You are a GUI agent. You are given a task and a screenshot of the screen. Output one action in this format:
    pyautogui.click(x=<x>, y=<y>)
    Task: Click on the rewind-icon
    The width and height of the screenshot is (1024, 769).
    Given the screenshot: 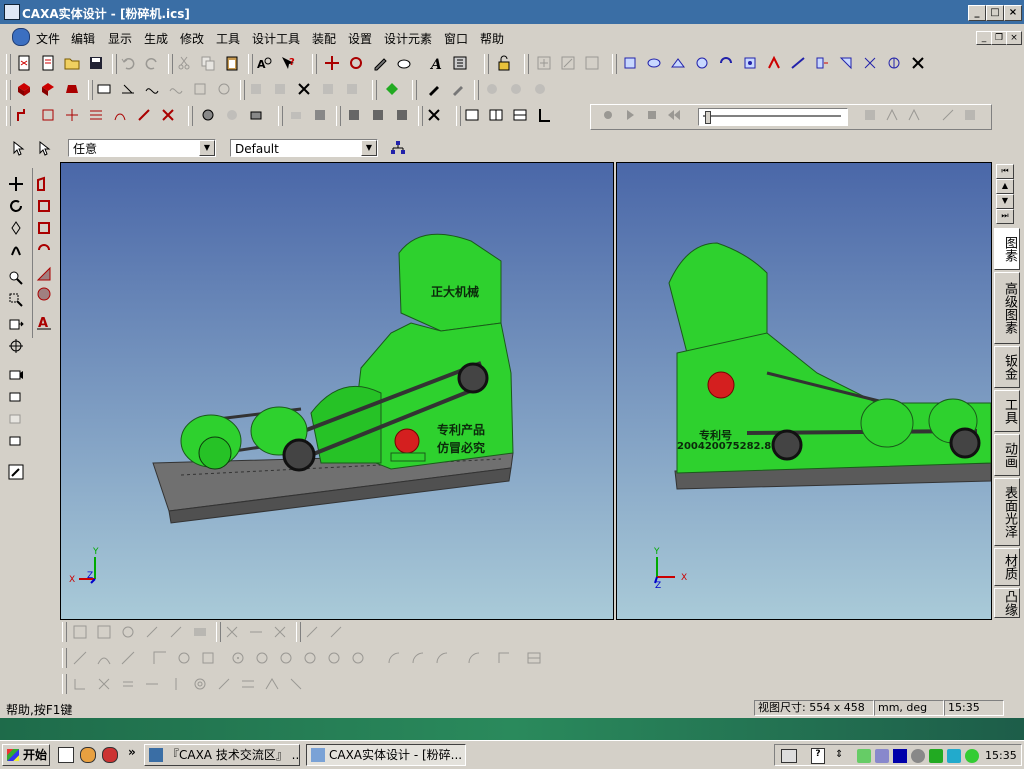 What is the action you would take?
    pyautogui.click(x=674, y=115)
    